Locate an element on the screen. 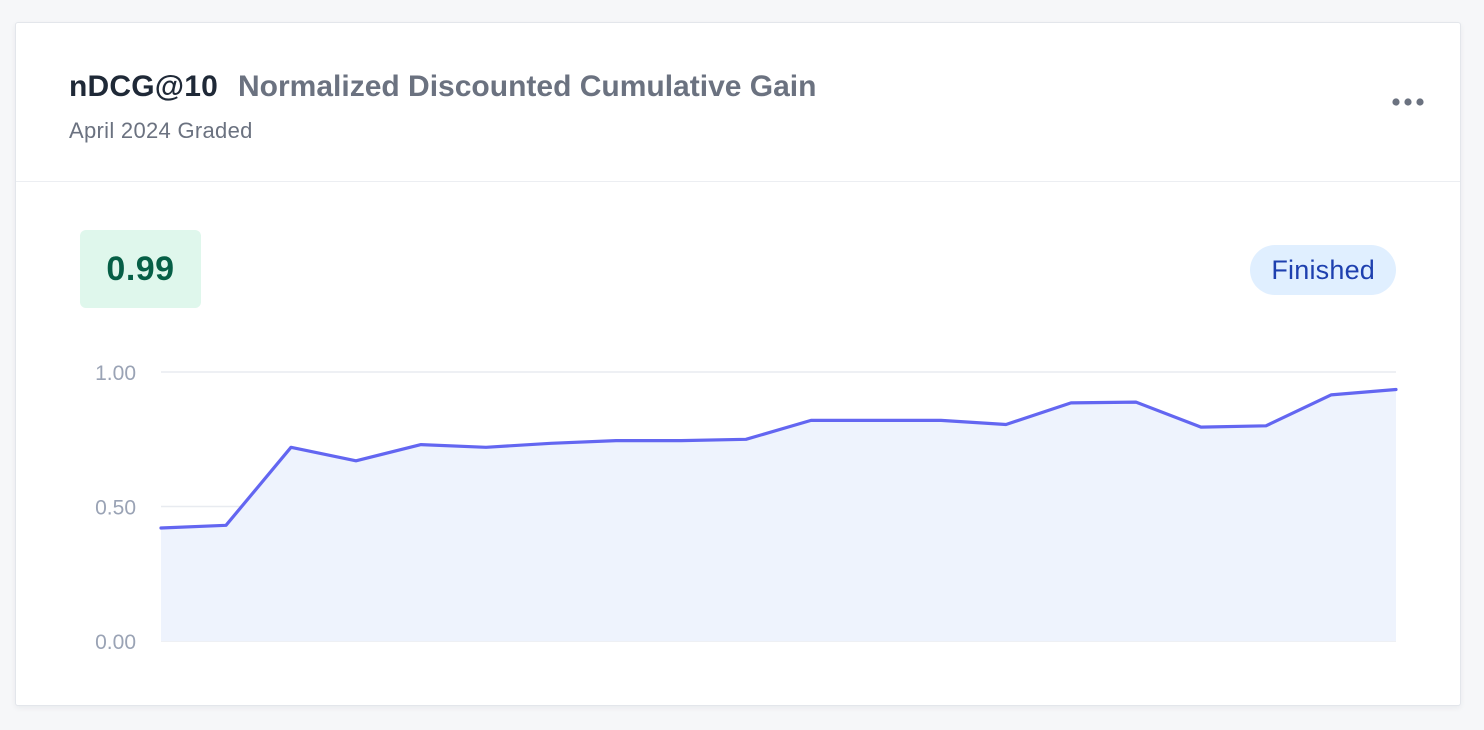 The width and height of the screenshot is (1484, 730). y-tick-label: 0.00 is located at coordinates (115, 642).